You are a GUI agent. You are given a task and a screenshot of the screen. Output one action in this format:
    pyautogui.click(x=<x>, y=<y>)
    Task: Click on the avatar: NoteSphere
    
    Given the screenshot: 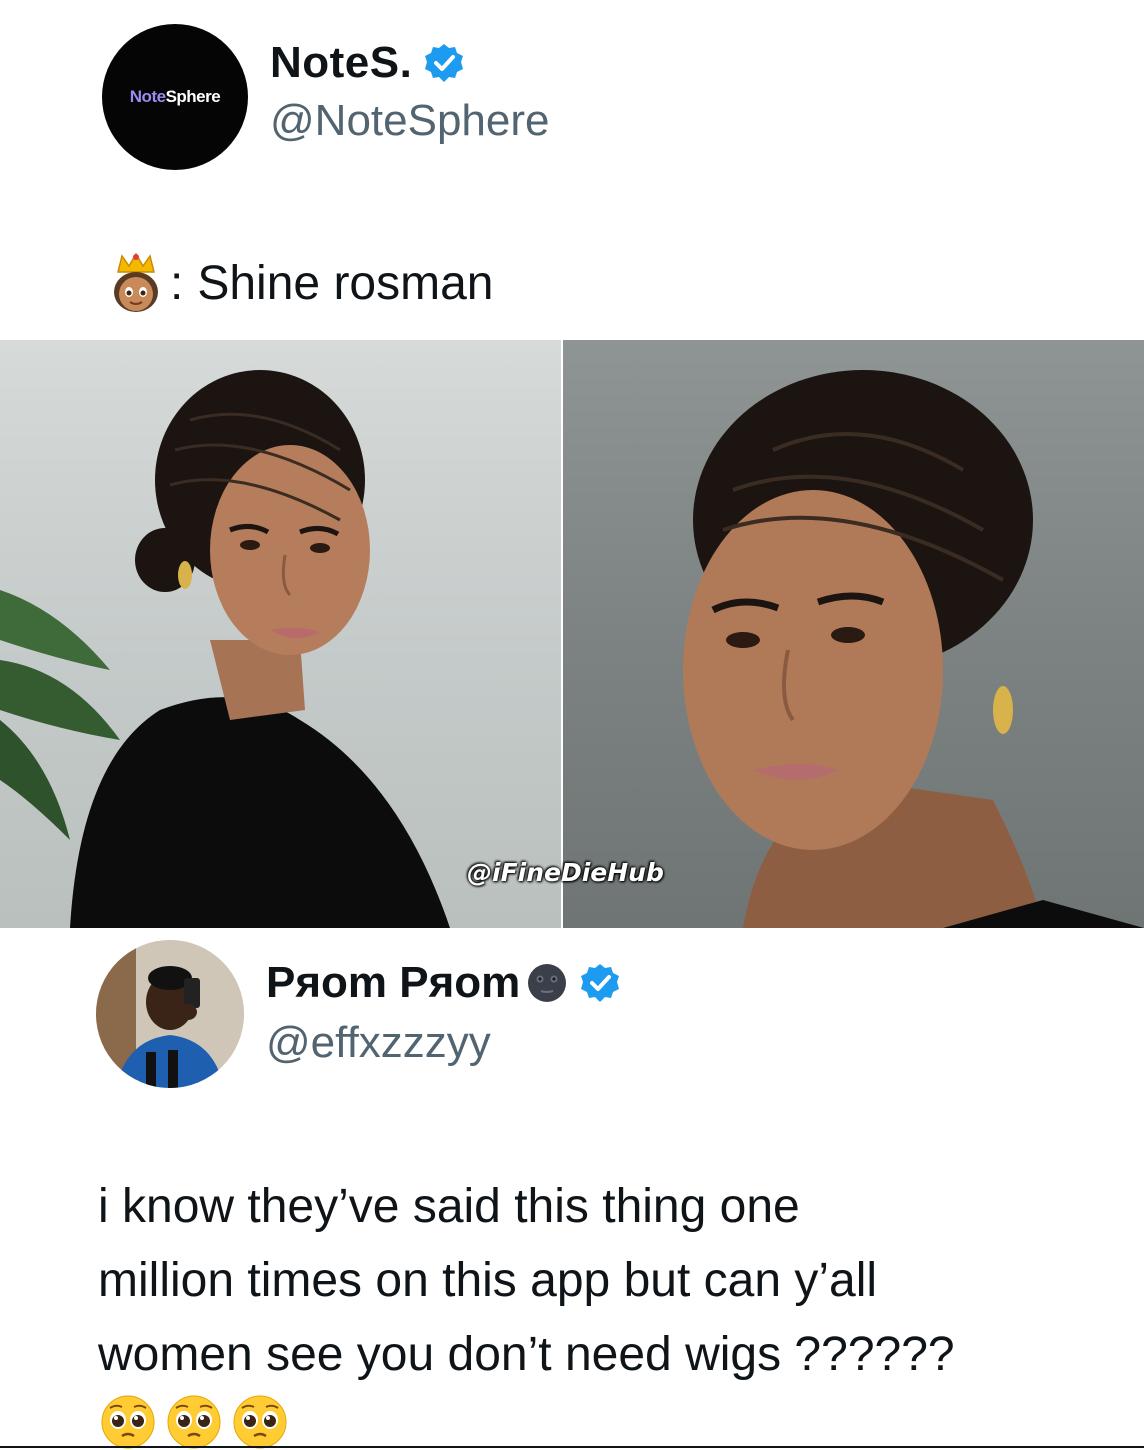 What is the action you would take?
    pyautogui.click(x=175, y=97)
    